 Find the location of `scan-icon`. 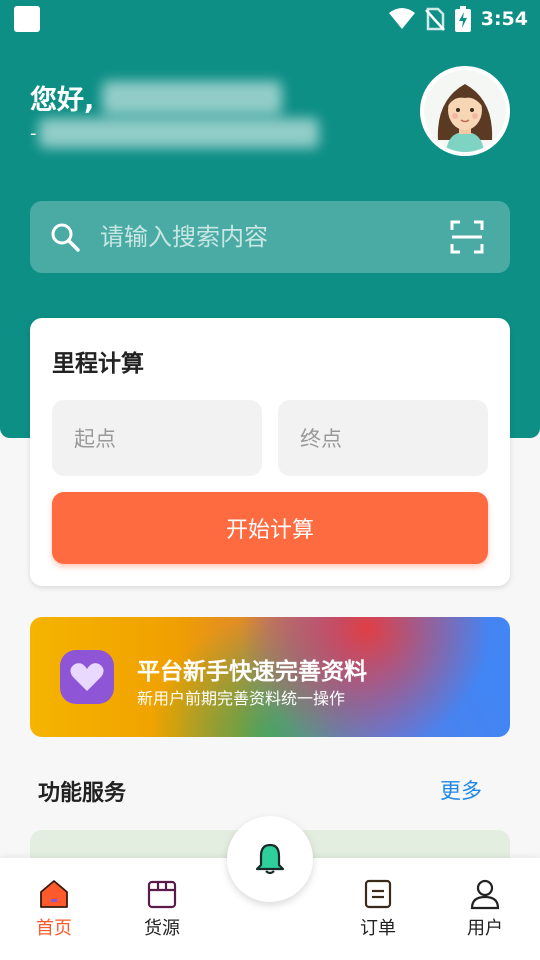

scan-icon is located at coordinates (467, 237).